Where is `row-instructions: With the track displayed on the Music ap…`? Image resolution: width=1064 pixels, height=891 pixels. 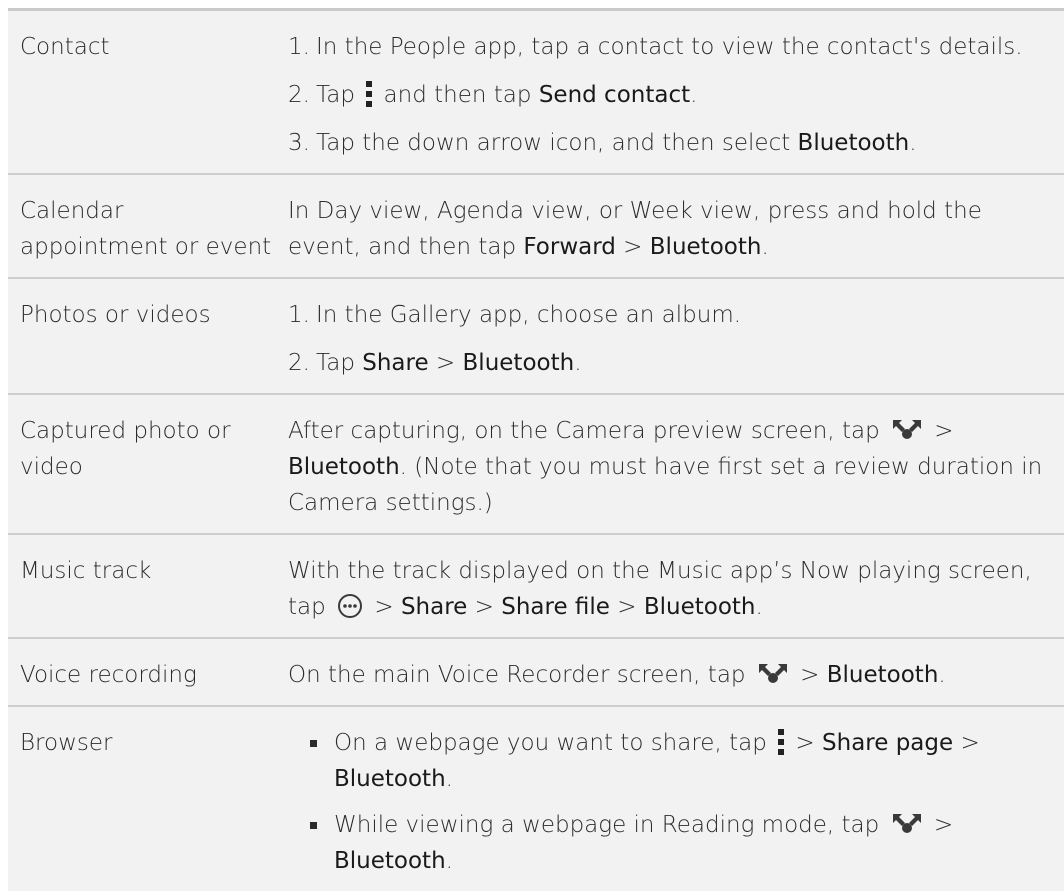
row-instructions: With the track displayed on the Music ap… is located at coordinates (676, 586).